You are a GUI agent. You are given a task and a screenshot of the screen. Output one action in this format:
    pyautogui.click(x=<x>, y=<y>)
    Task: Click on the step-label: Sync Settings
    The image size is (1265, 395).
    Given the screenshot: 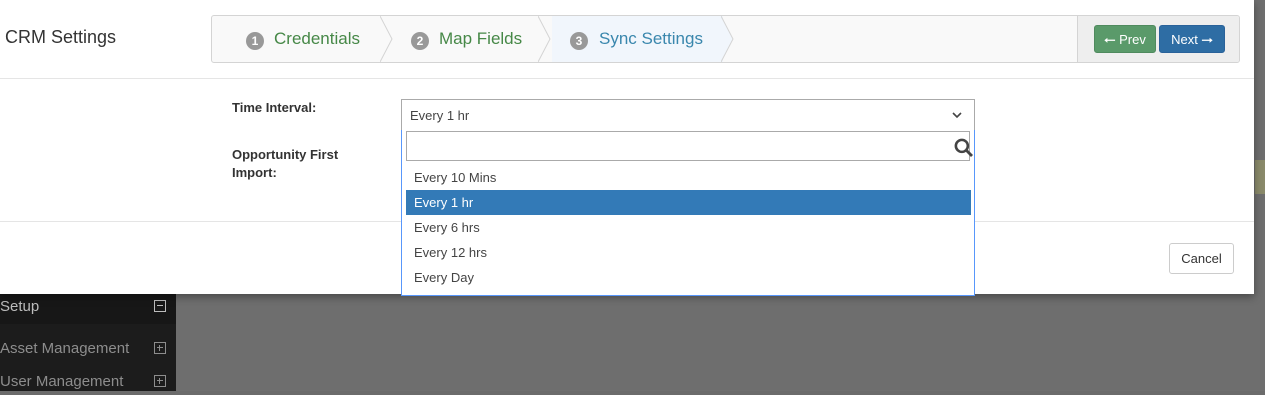 What is the action you would take?
    pyautogui.click(x=651, y=38)
    